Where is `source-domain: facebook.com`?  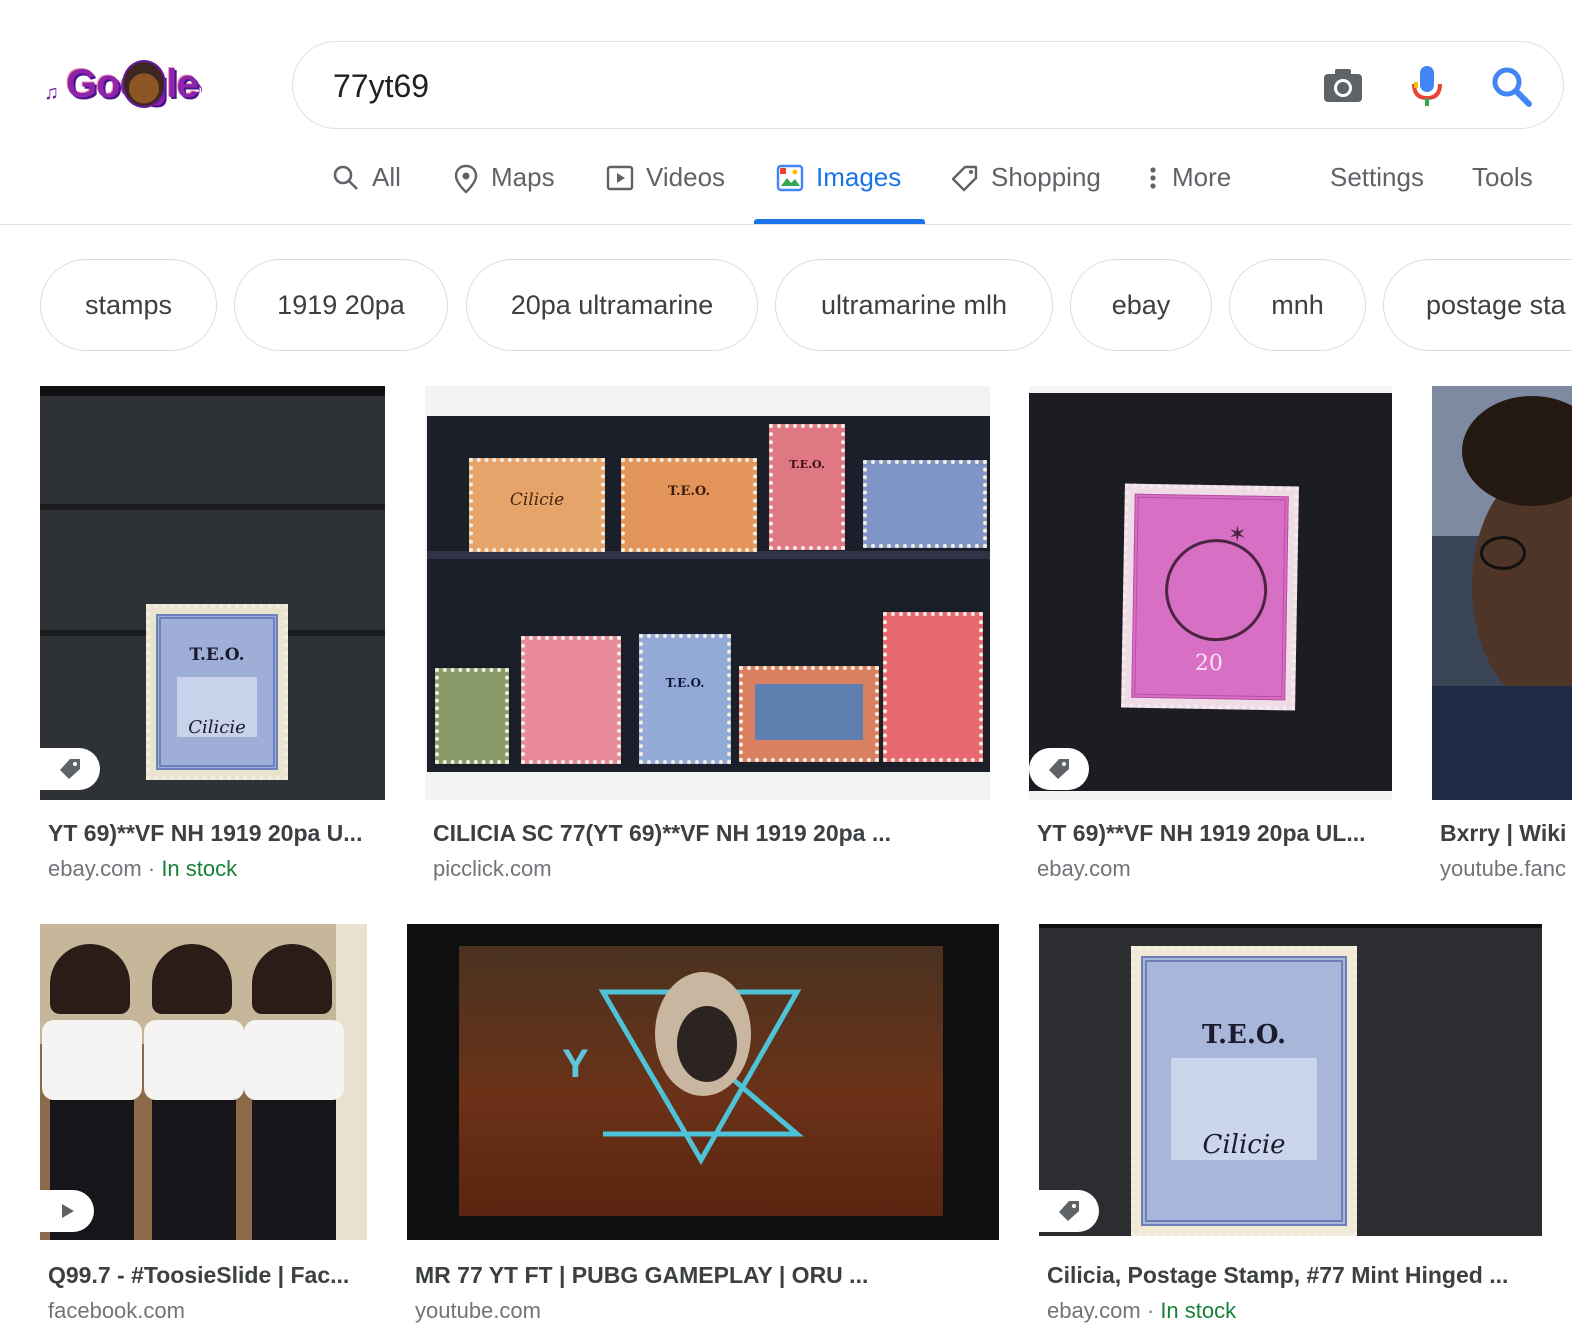
source-domain: facebook.com is located at coordinates (116, 1310).